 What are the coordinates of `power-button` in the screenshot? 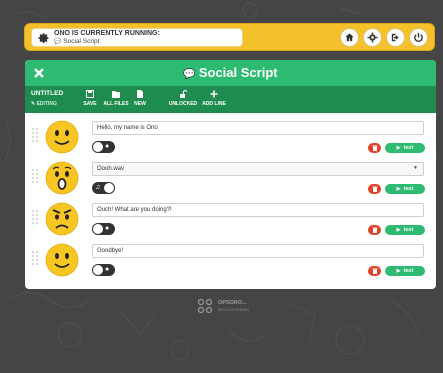 It's located at (418, 37).